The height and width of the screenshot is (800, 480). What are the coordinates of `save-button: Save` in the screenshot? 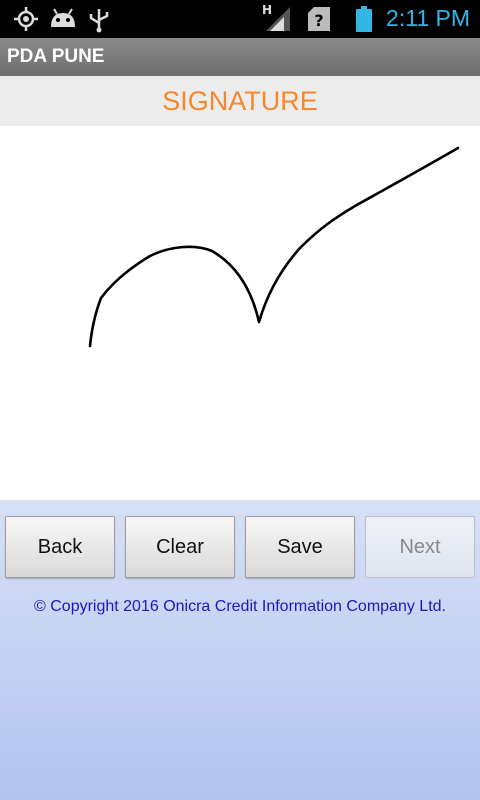 It's located at (300, 547).